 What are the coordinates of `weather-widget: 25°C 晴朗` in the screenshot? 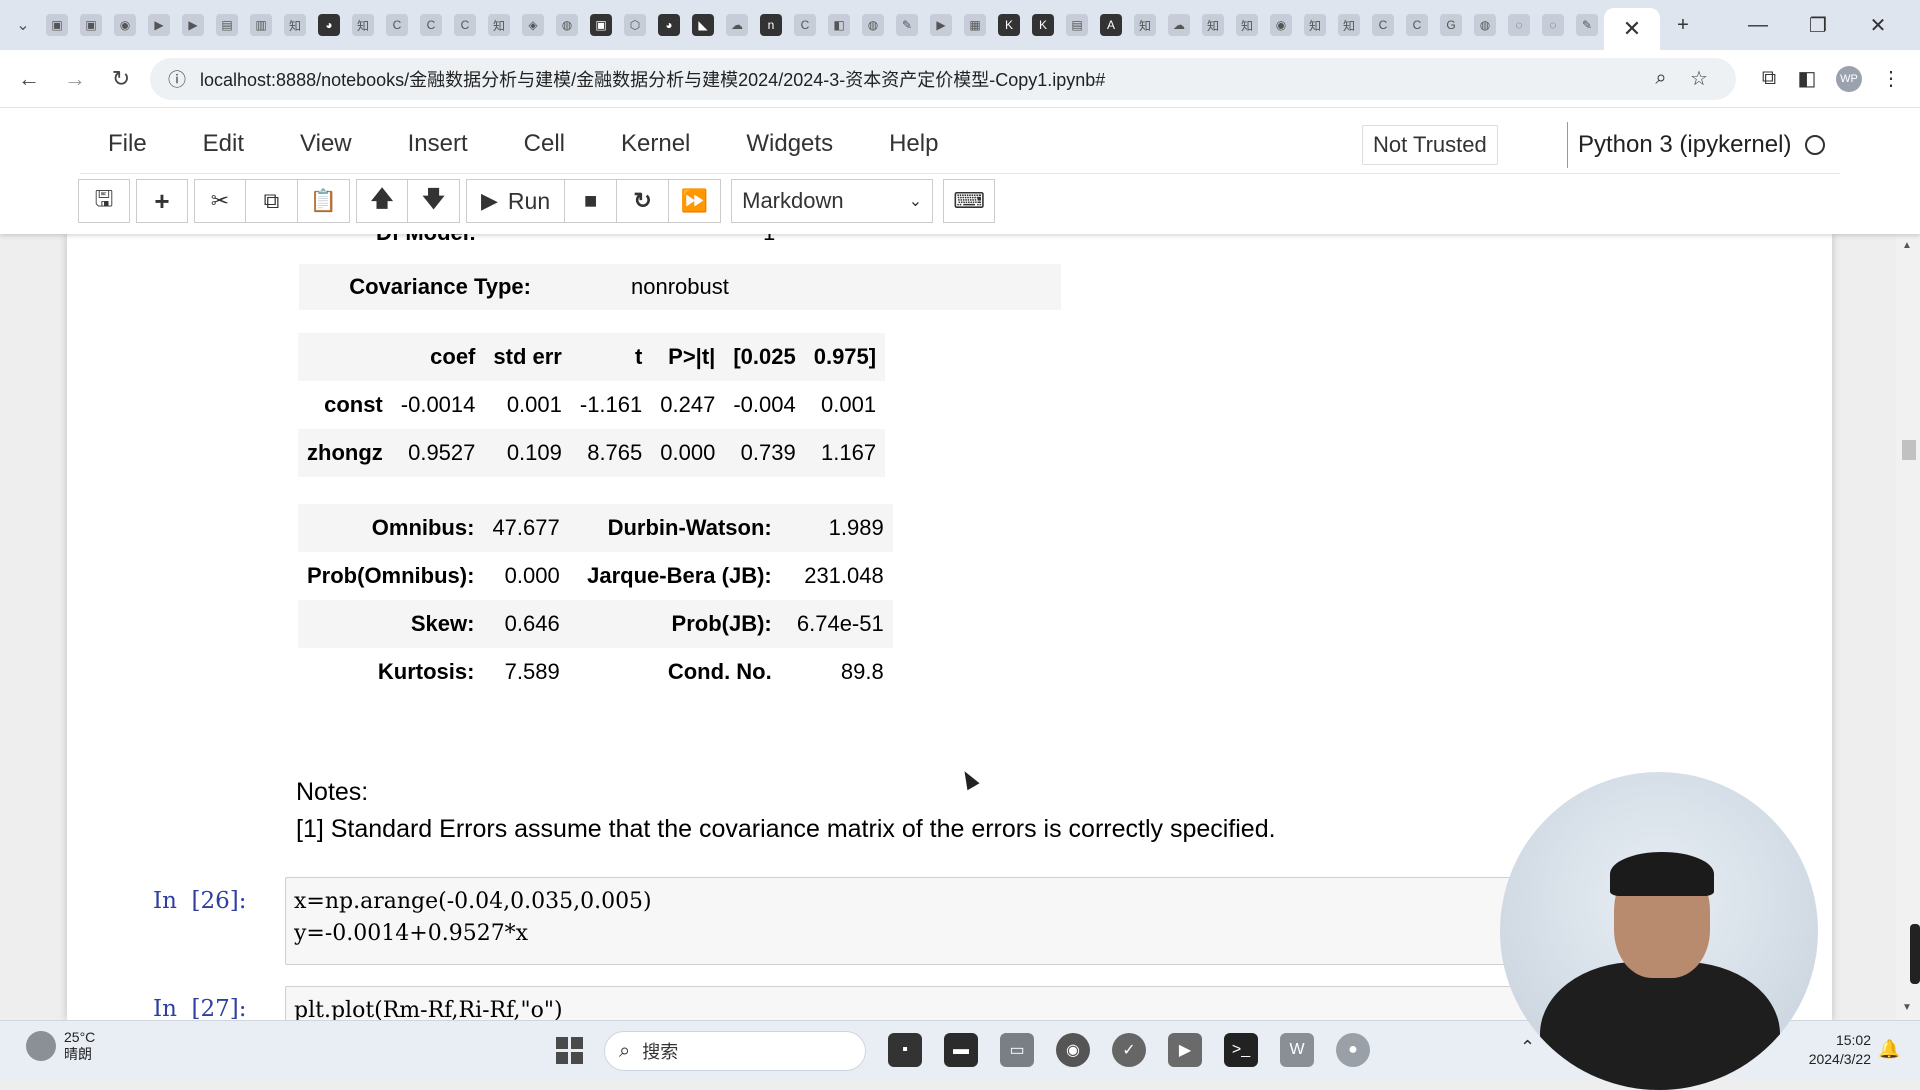 It's located at (60, 1046).